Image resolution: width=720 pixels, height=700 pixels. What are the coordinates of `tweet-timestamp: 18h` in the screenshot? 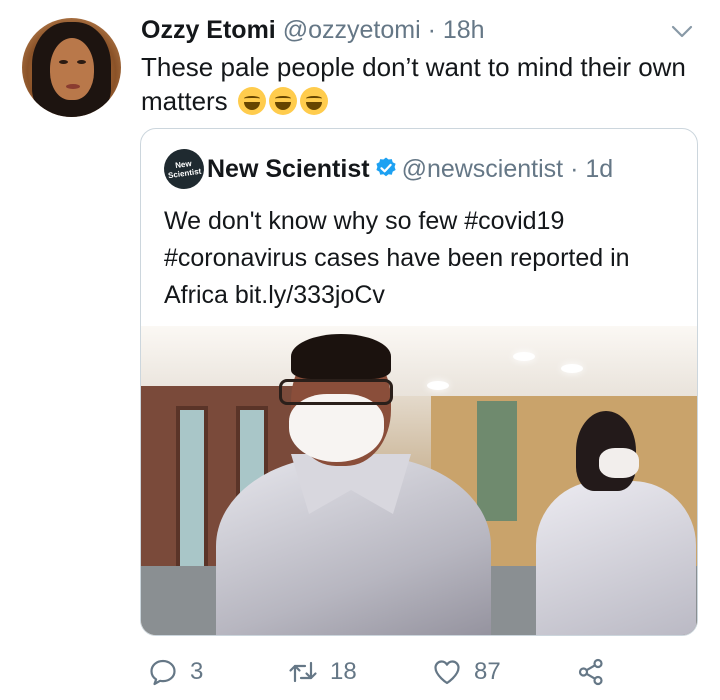 It's located at (464, 30).